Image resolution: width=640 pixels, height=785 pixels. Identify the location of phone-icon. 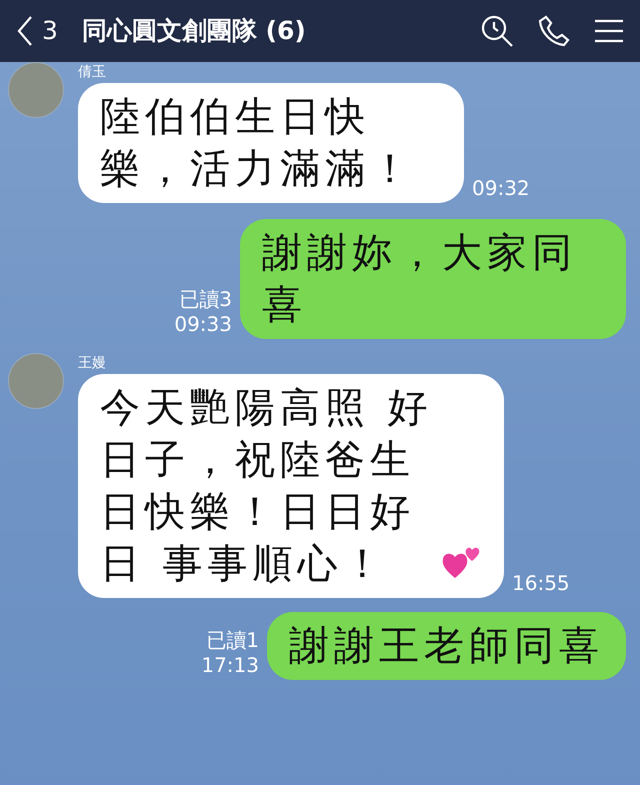
(554, 31).